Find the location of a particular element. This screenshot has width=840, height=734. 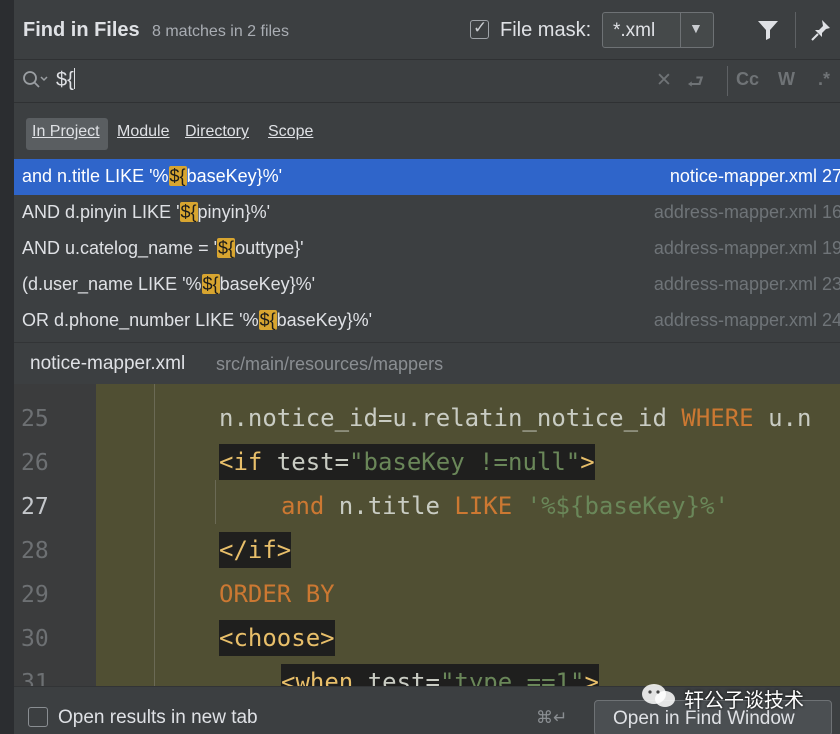

code-token: <when is located at coordinates (324, 677).